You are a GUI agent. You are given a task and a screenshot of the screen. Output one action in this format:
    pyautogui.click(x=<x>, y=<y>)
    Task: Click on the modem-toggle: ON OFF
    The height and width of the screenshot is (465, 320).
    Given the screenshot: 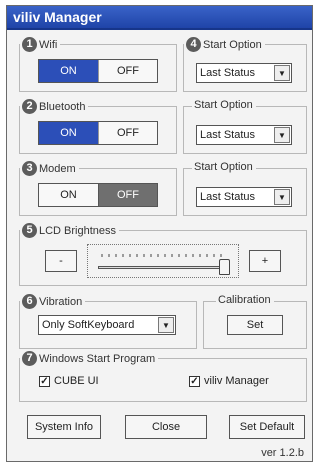 What is the action you would take?
    pyautogui.click(x=98, y=195)
    